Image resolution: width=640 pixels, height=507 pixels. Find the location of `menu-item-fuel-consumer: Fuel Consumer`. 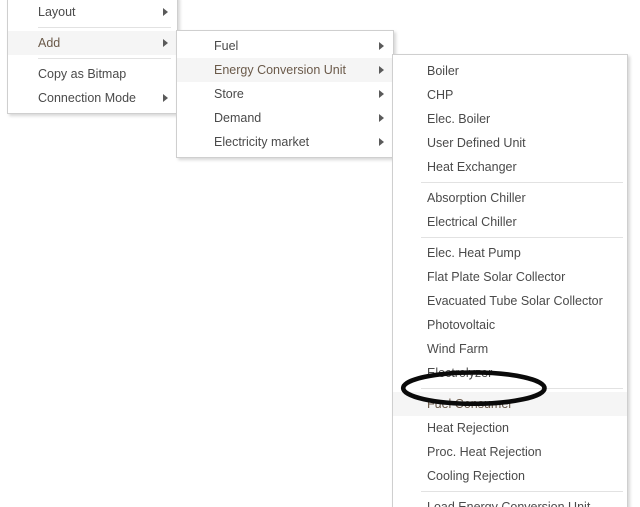

menu-item-fuel-consumer: Fuel Consumer is located at coordinates (510, 404).